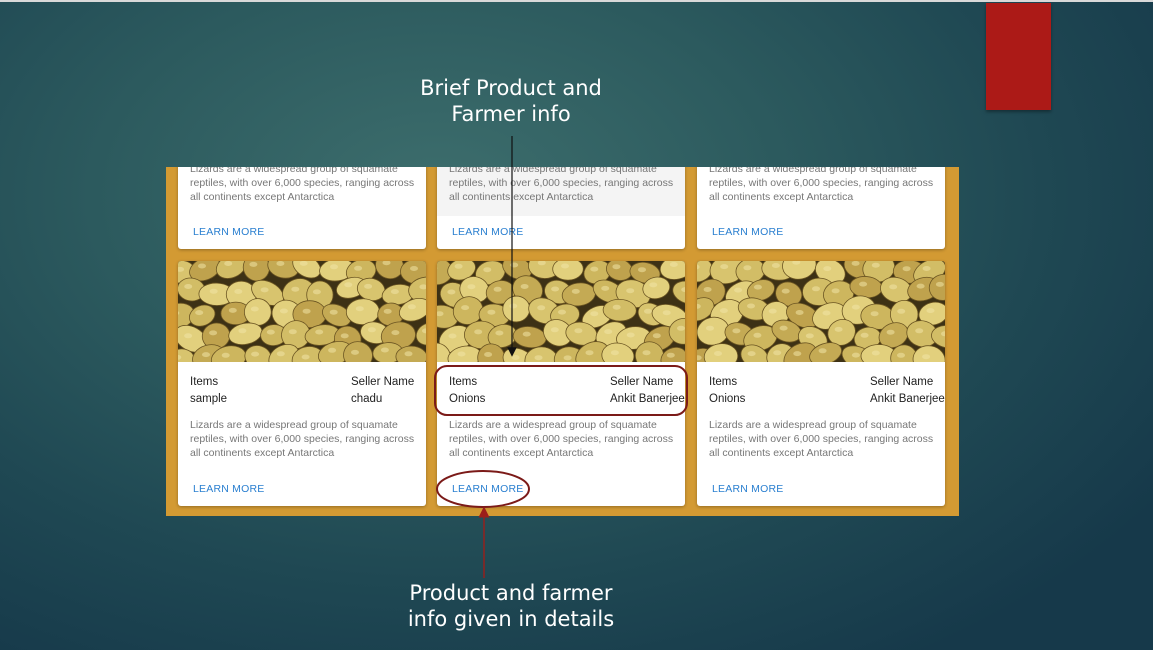  What do you see at coordinates (209, 399) in the screenshot?
I see `item-name: sample` at bounding box center [209, 399].